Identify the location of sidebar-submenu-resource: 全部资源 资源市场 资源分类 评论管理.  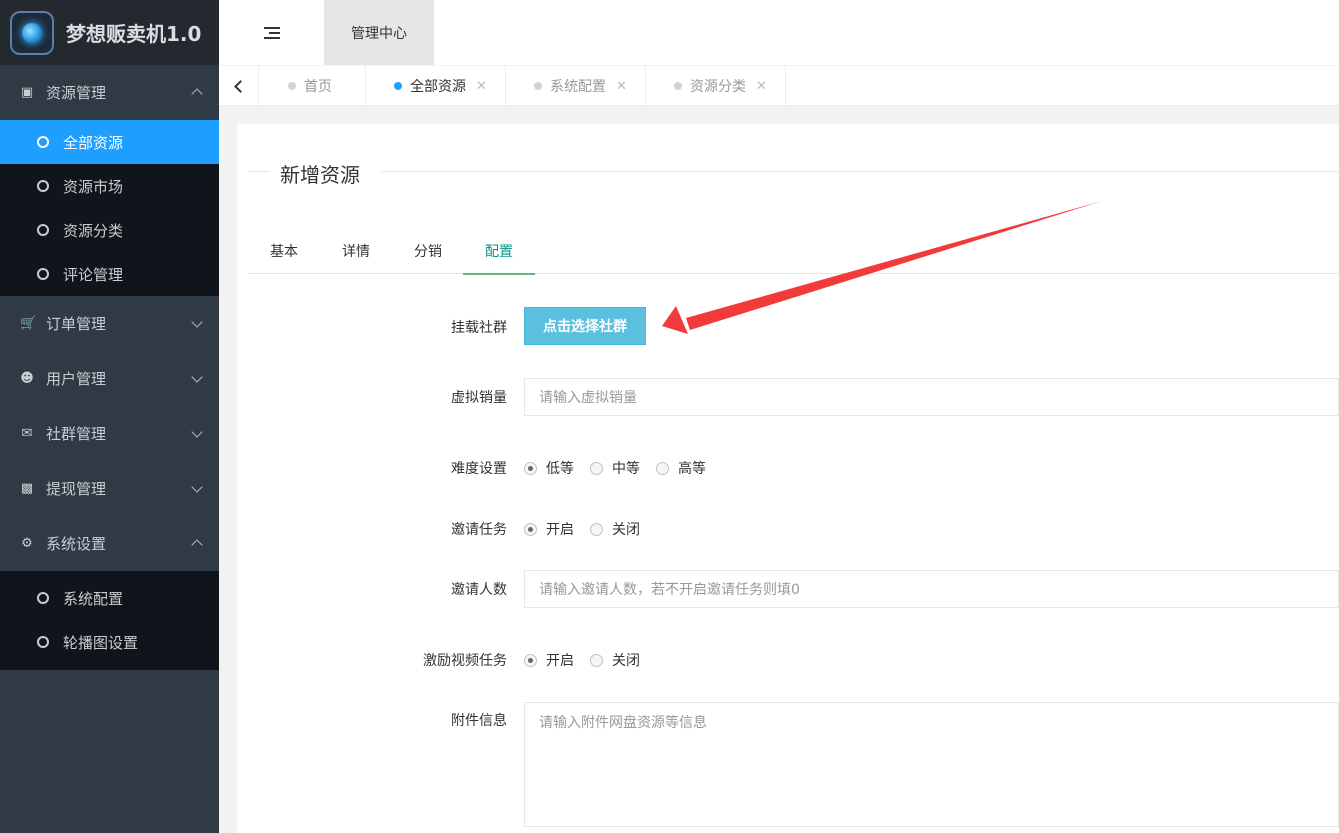
(109, 208).